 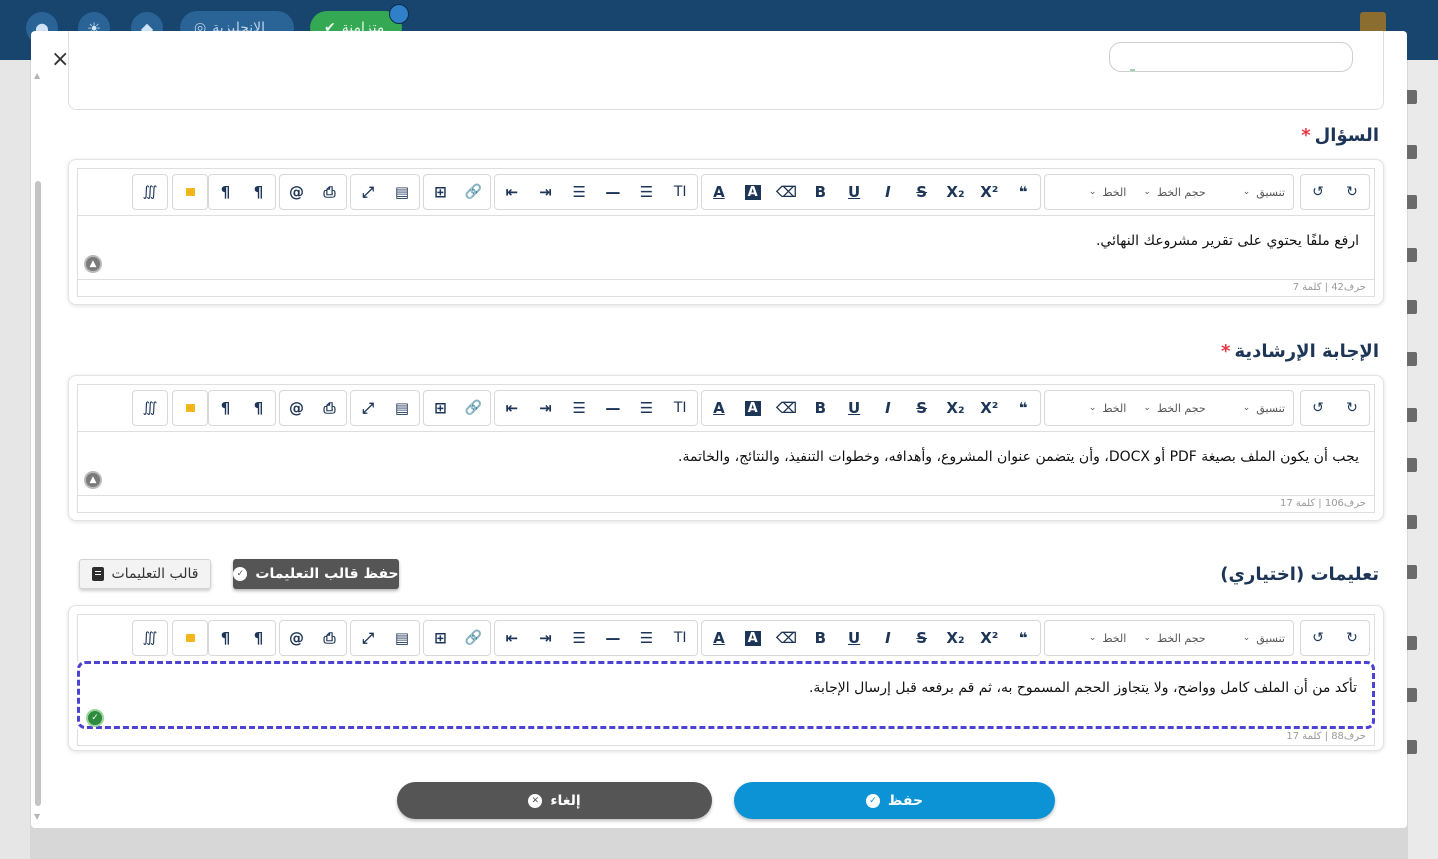 I want to click on scroll-down-icon: ▼, so click(x=37, y=816).